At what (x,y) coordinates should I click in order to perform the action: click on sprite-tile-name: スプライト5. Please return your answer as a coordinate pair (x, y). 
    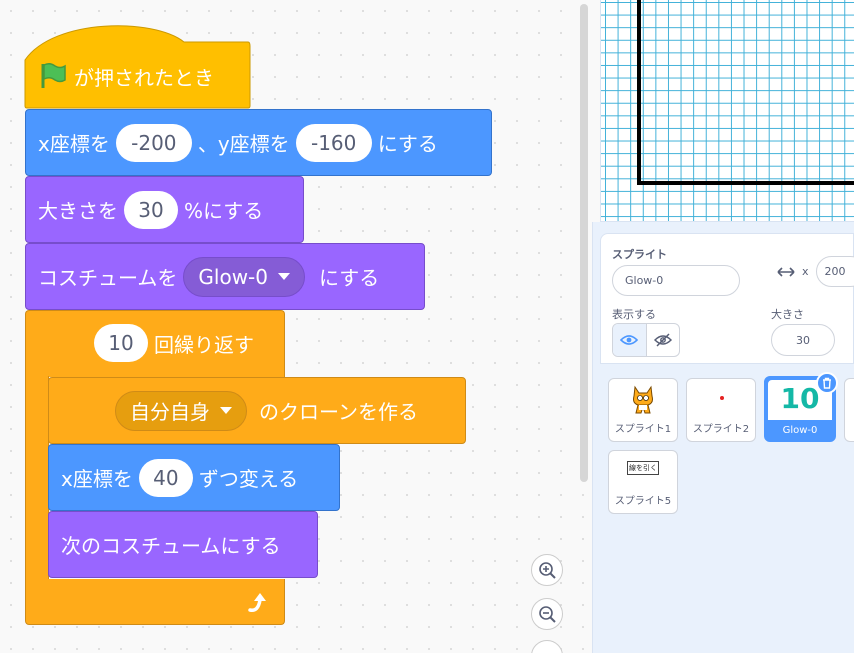
    Looking at the image, I should click on (643, 501).